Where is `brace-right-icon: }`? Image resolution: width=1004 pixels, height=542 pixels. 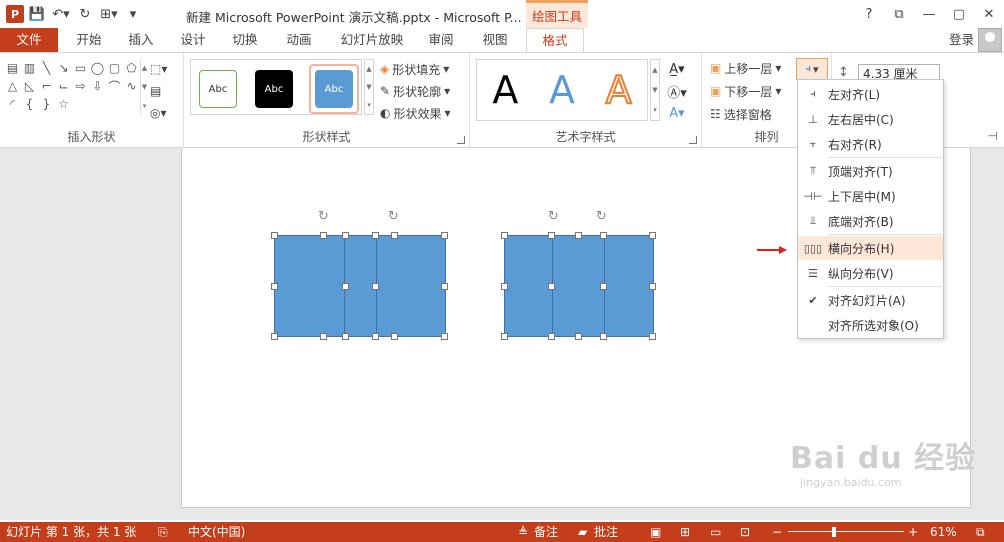 brace-right-icon: } is located at coordinates (46, 104).